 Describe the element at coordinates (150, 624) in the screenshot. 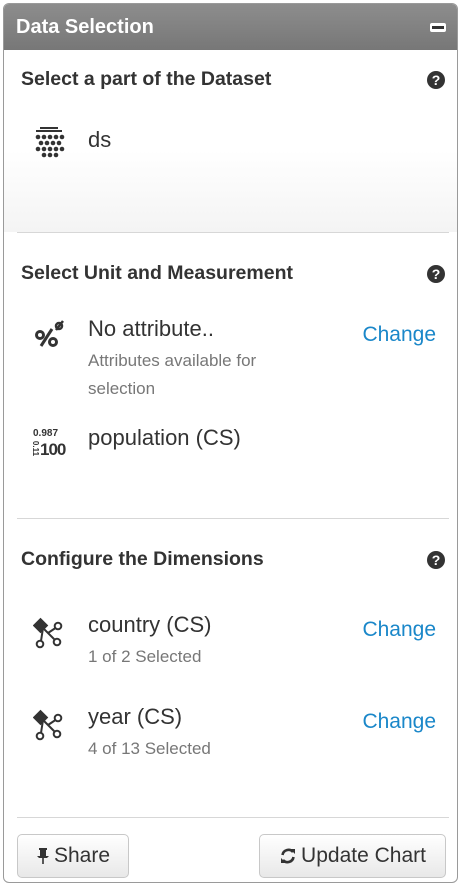

I see `dimension-label: country (CS)` at that location.